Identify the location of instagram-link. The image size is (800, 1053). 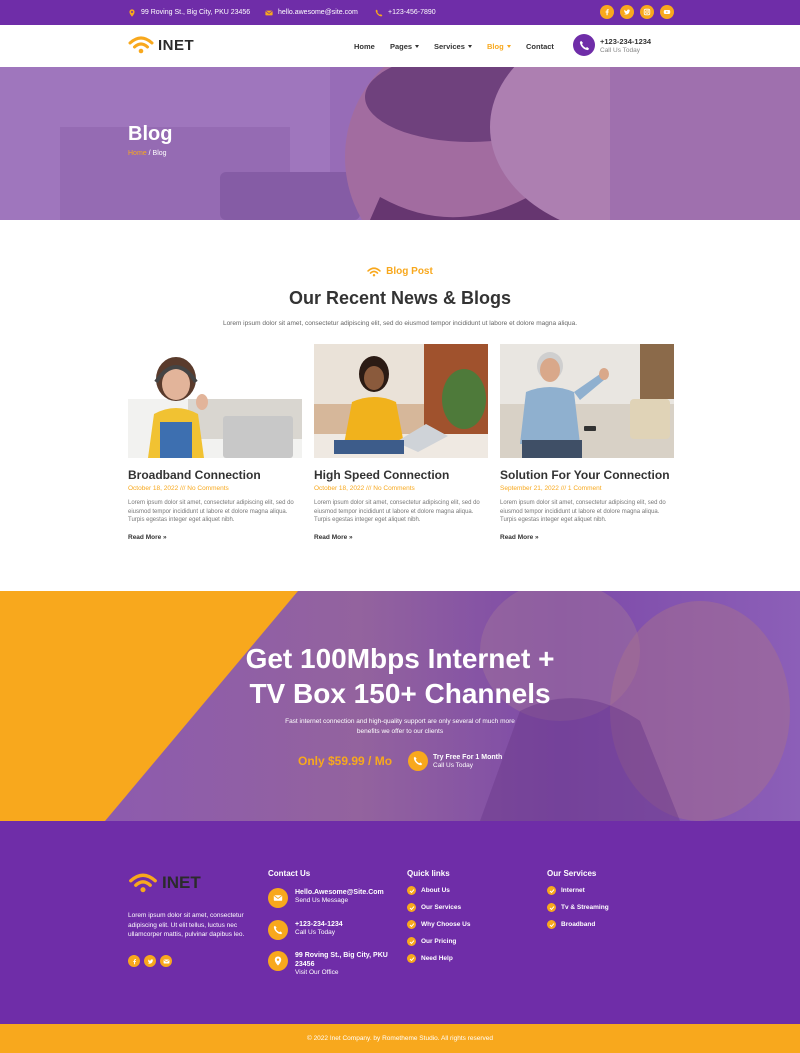
(647, 12).